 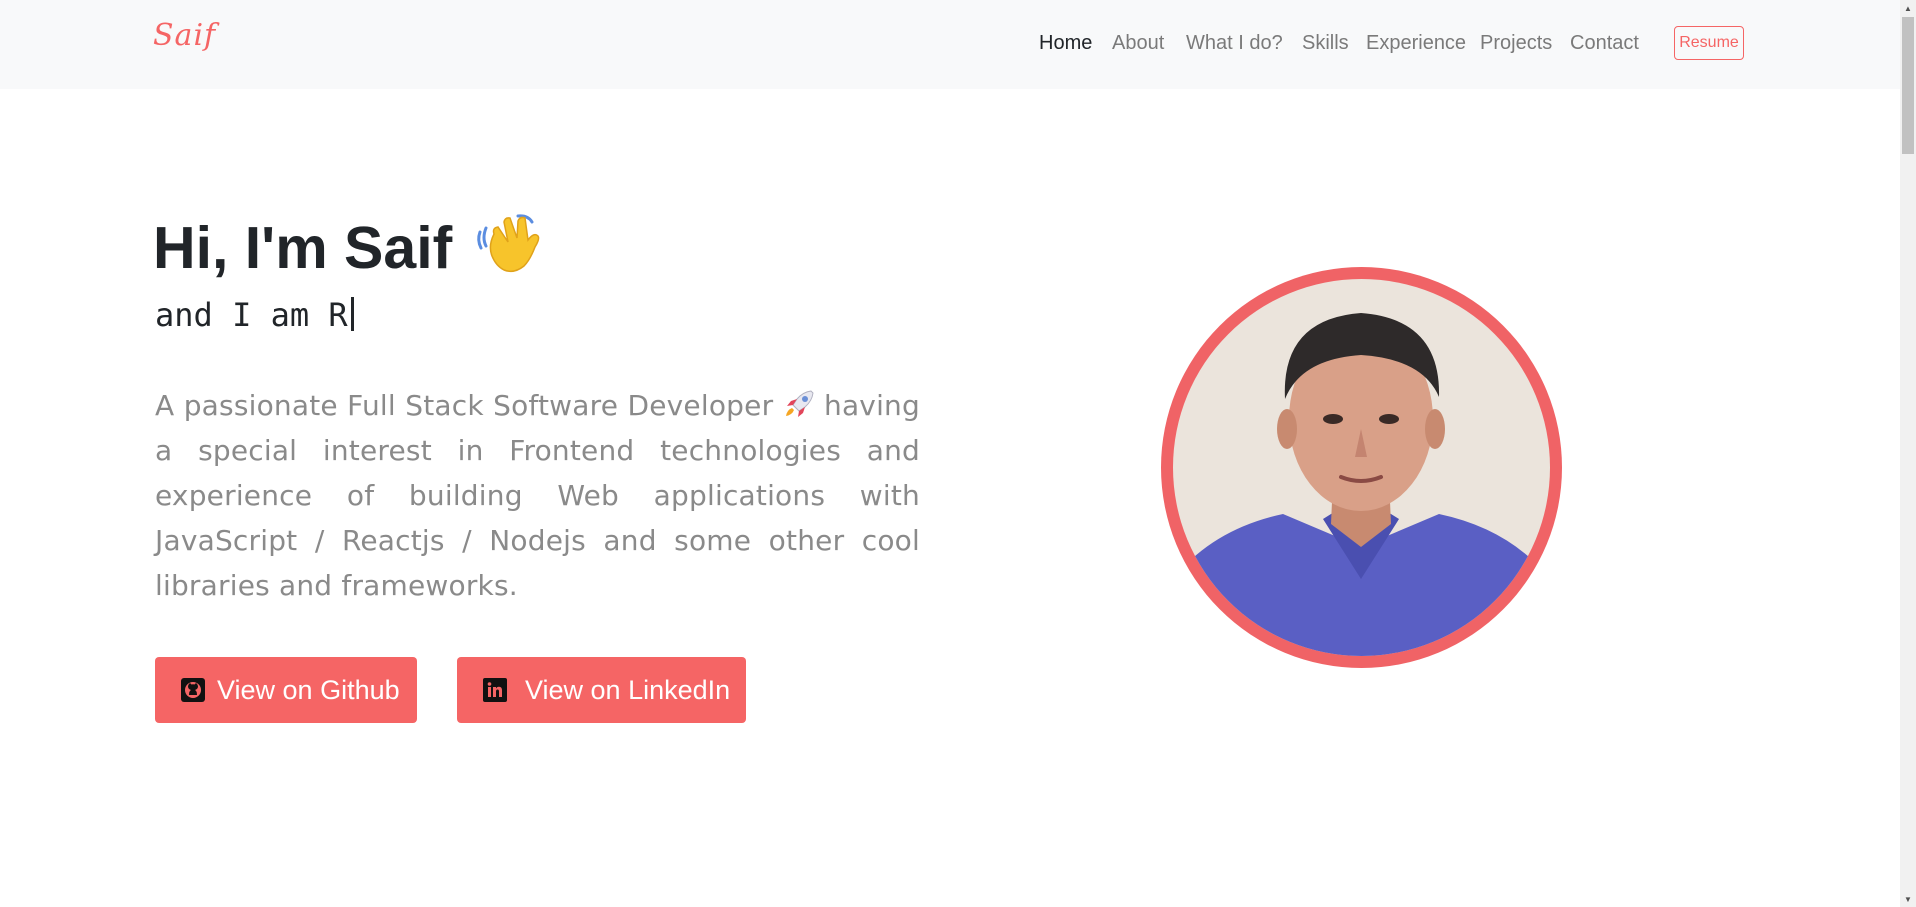 I want to click on view-linkedin-button: View on LinkedIn, so click(x=601, y=690).